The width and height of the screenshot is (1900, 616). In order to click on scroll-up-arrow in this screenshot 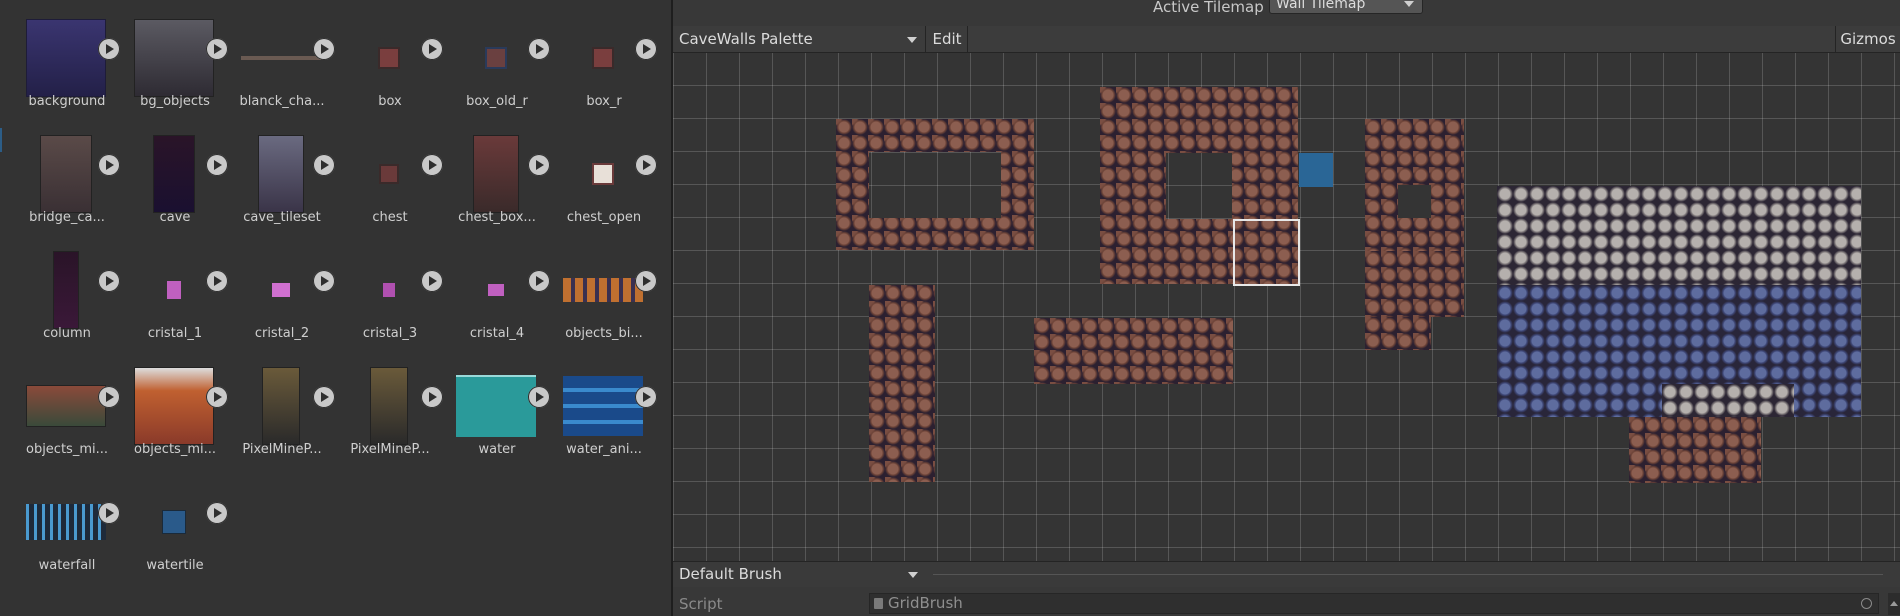, I will do `click(1894, 604)`.